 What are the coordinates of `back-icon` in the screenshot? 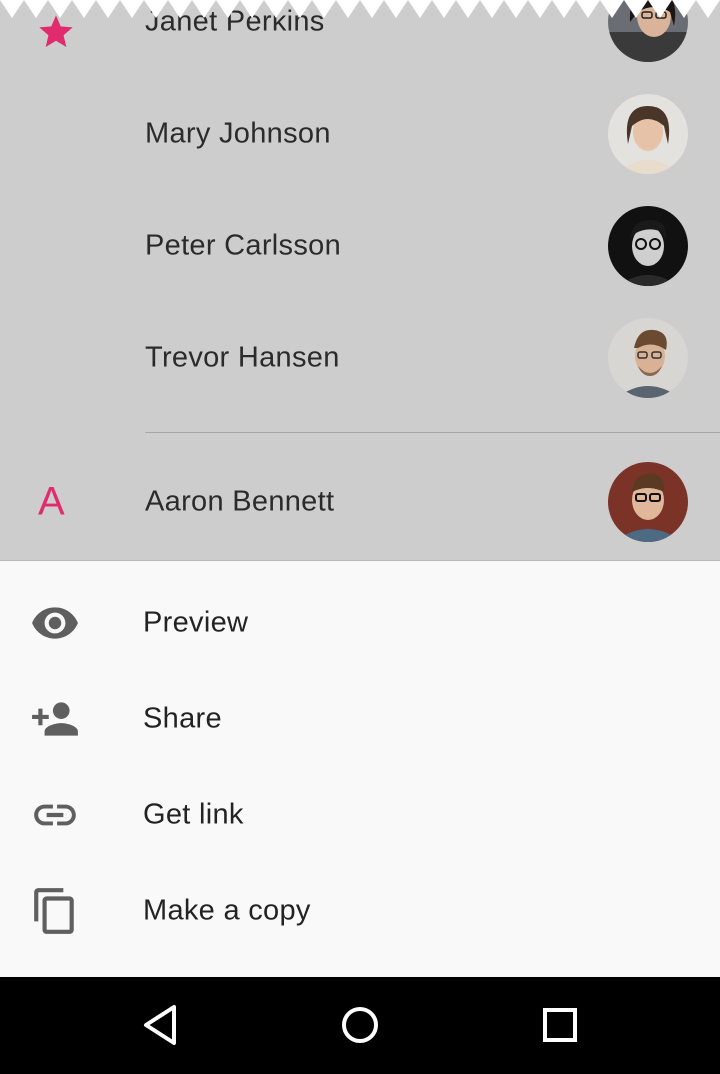 It's located at (160, 1025).